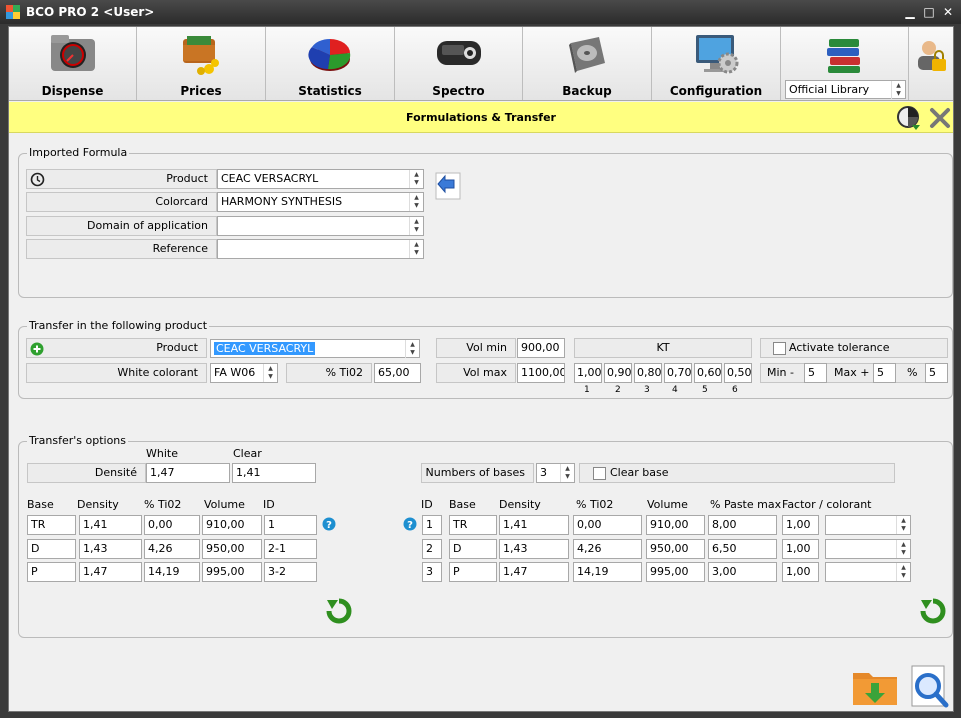 Image resolution: width=961 pixels, height=718 pixels. I want to click on left-cell: 1, so click(290, 525).